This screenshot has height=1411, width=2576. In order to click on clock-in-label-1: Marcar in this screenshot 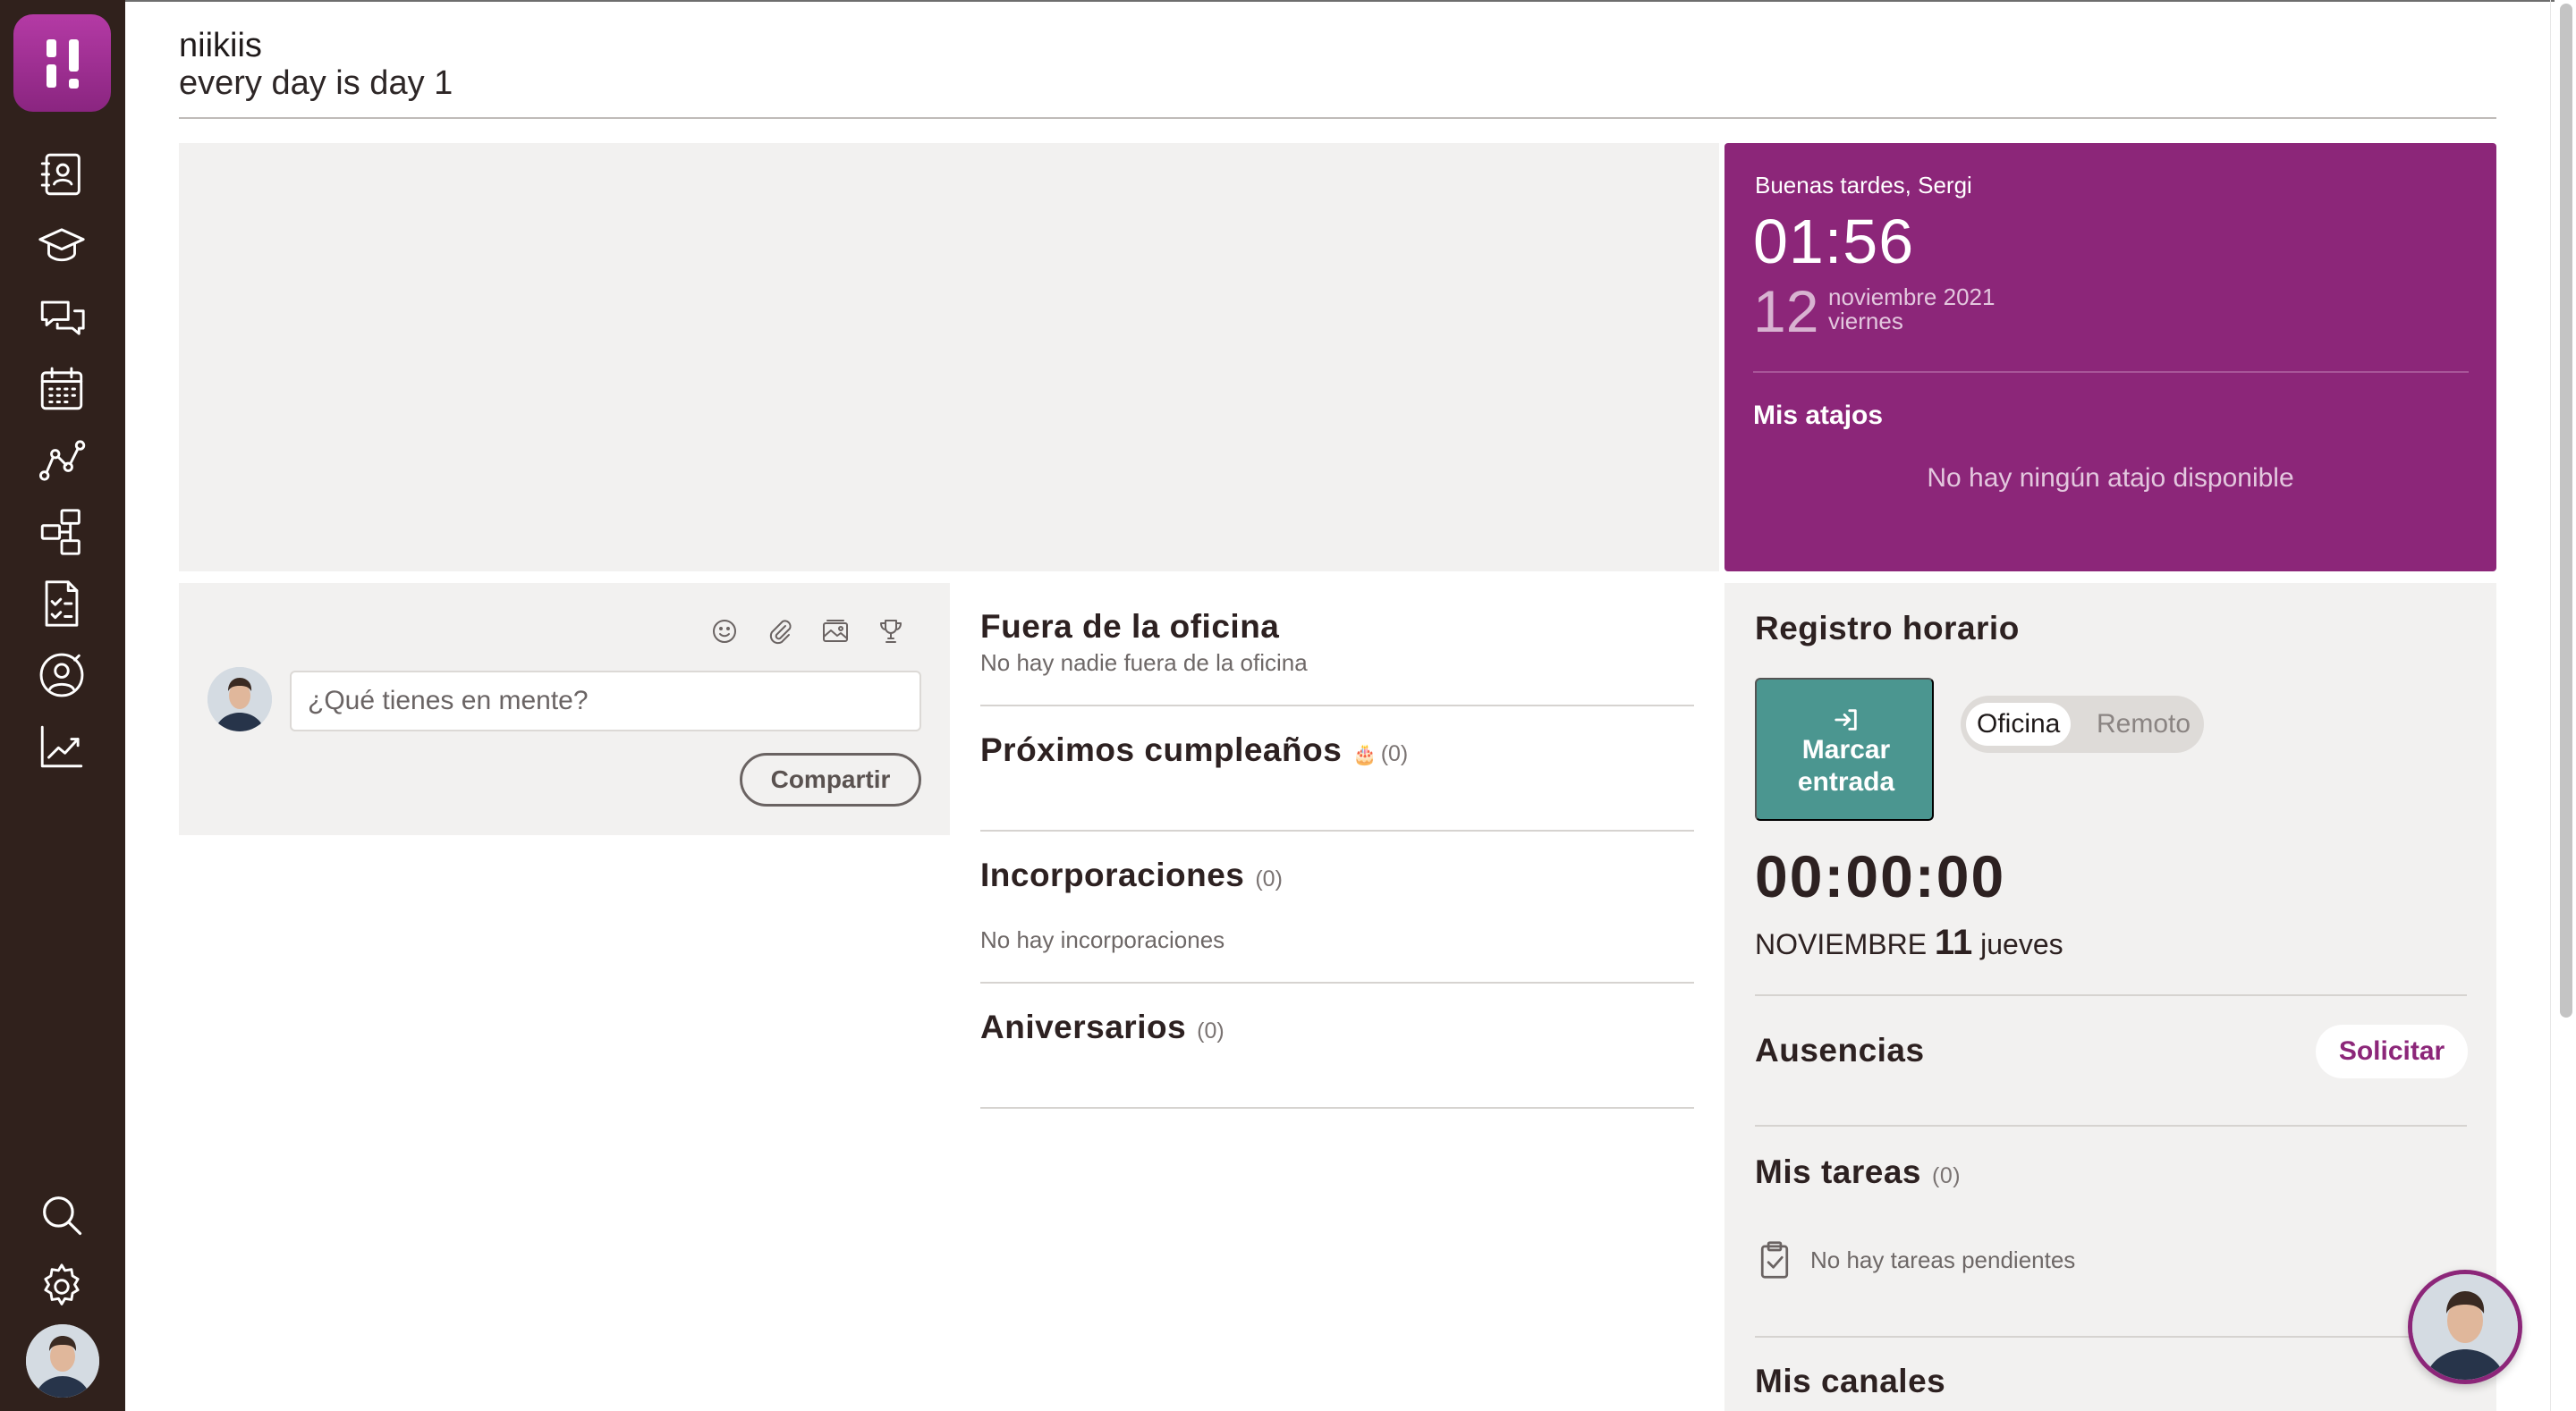, I will do `click(1846, 750)`.